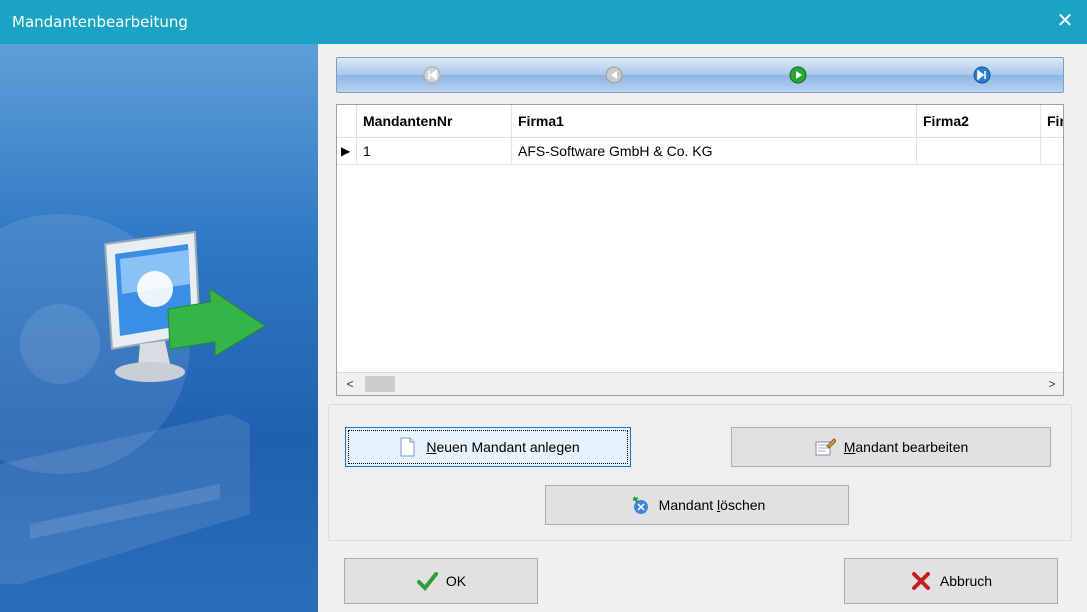 The image size is (1087, 612). Describe the element at coordinates (434, 121) in the screenshot. I see `column-header-mandantennr: MandantenNr` at that location.